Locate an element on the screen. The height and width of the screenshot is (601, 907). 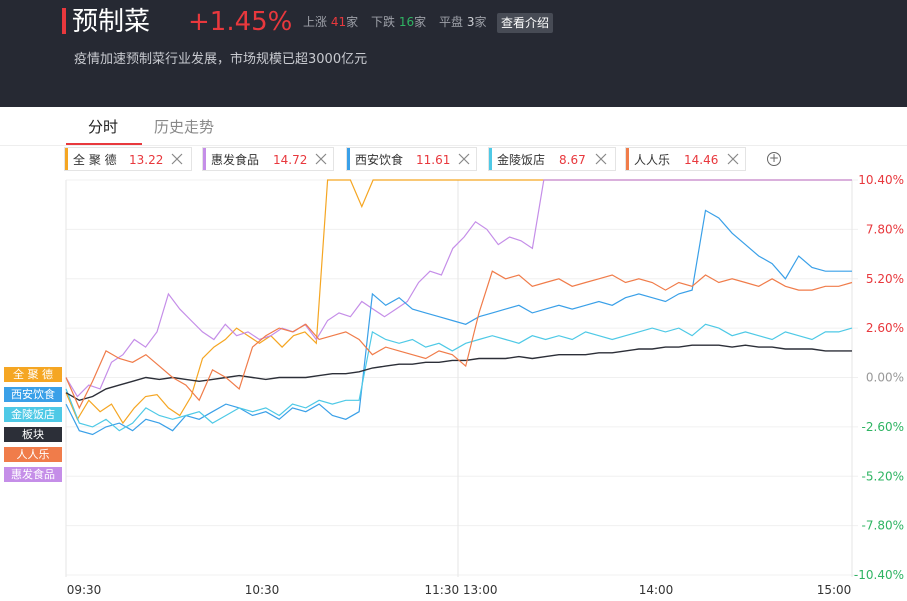
x-tick-label: 15:00 is located at coordinates (834, 590).